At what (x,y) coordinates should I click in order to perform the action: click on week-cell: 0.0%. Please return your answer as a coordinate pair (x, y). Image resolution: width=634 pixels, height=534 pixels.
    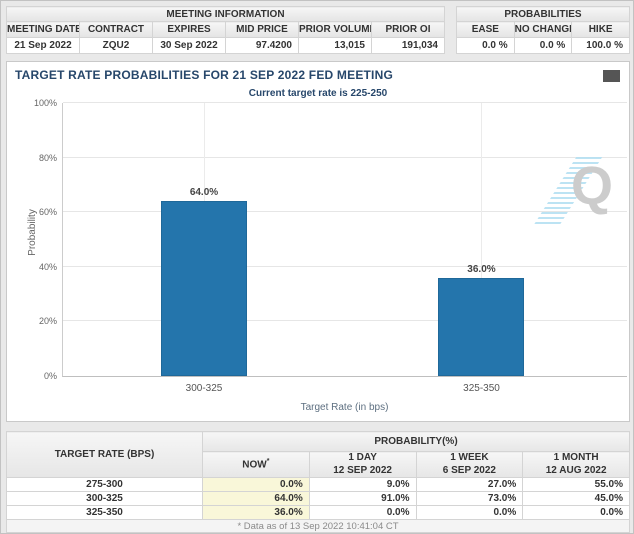
    Looking at the image, I should click on (469, 512).